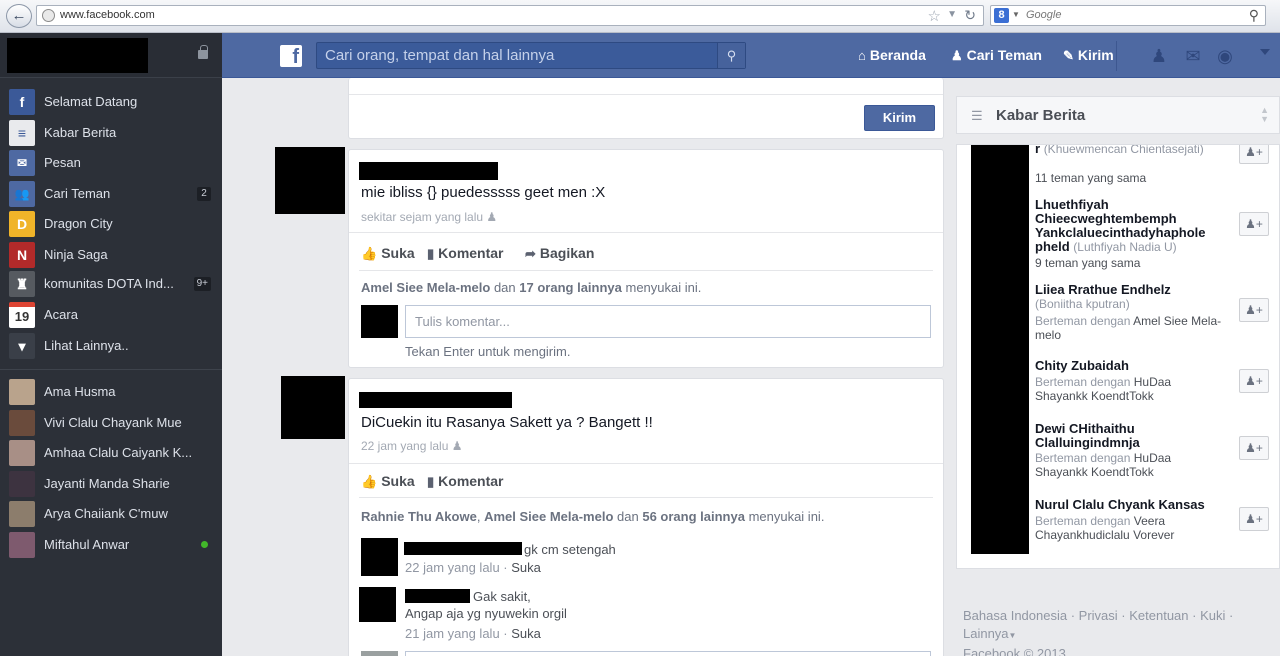 The width and height of the screenshot is (1280, 656). I want to click on share-button: ➦ Bagikan, so click(559, 253).